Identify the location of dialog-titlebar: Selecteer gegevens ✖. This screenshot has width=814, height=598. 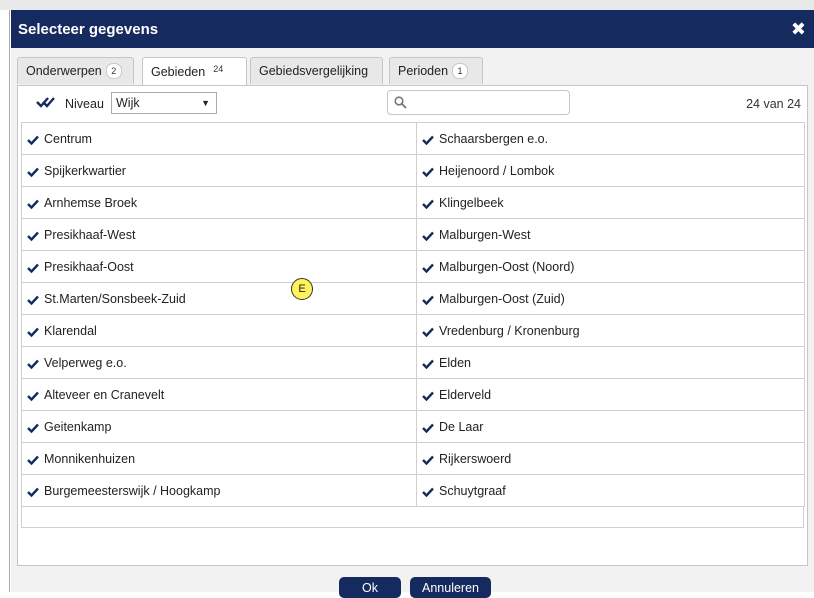
(412, 29).